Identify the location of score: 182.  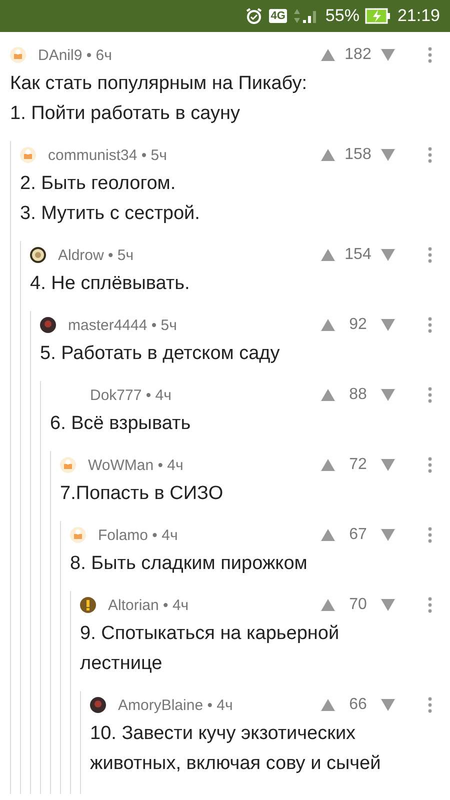
(358, 55).